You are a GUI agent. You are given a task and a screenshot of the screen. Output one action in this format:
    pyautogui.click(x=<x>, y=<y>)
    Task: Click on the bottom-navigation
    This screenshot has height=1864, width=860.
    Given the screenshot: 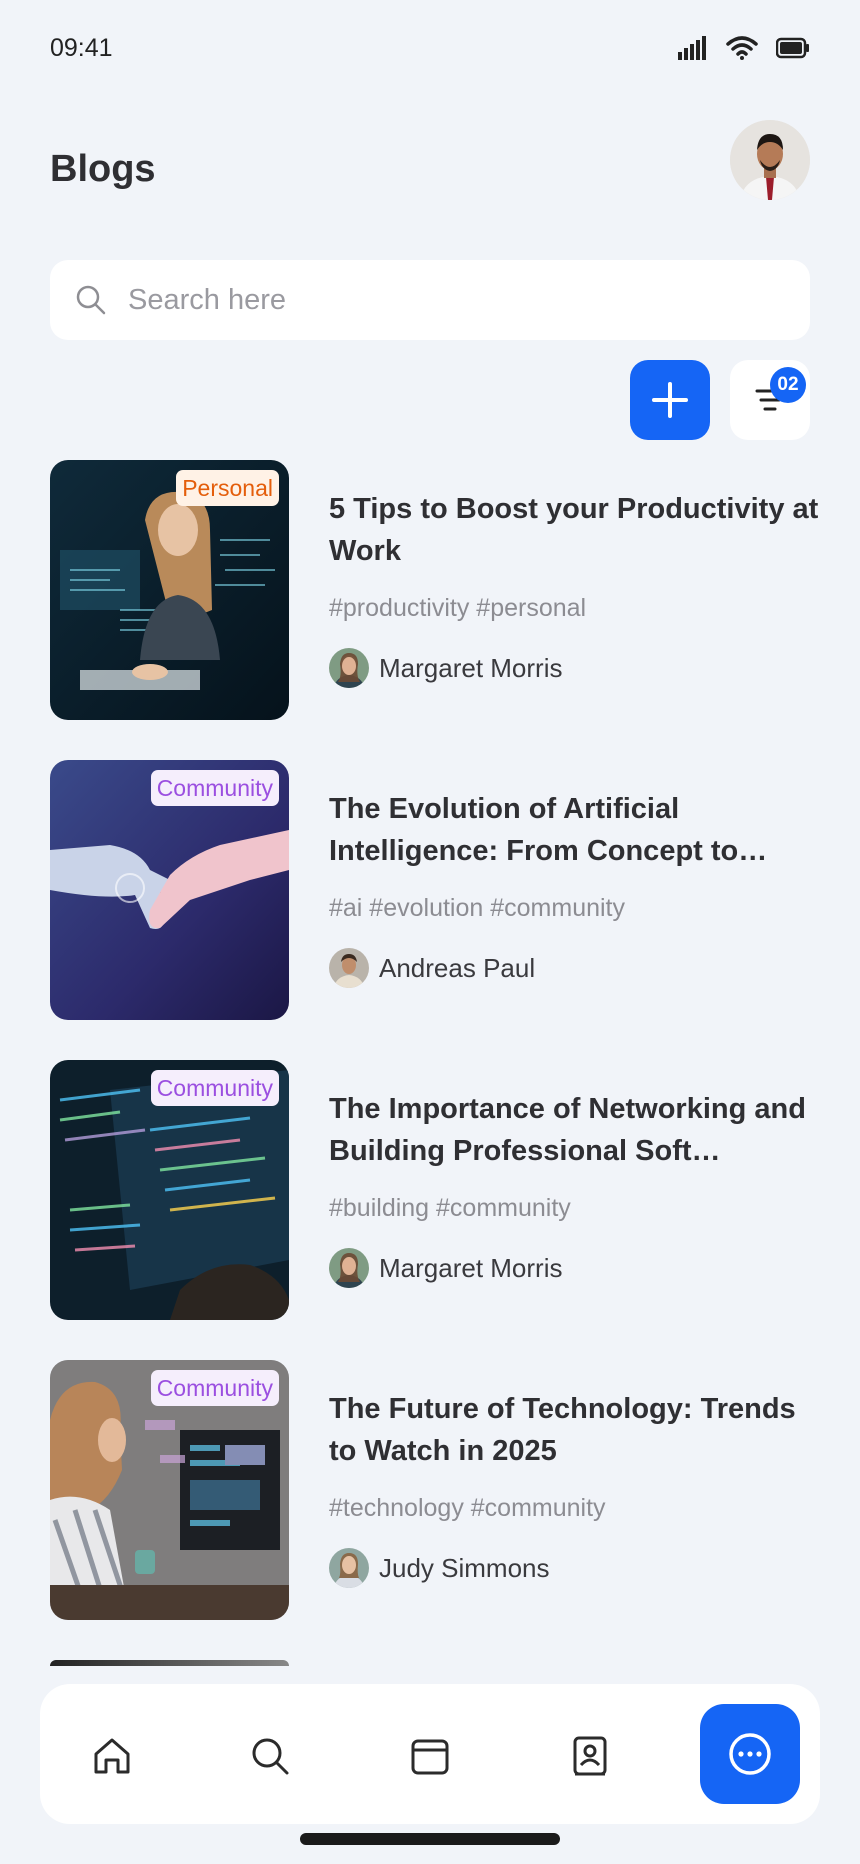 What is the action you would take?
    pyautogui.click(x=430, y=1754)
    